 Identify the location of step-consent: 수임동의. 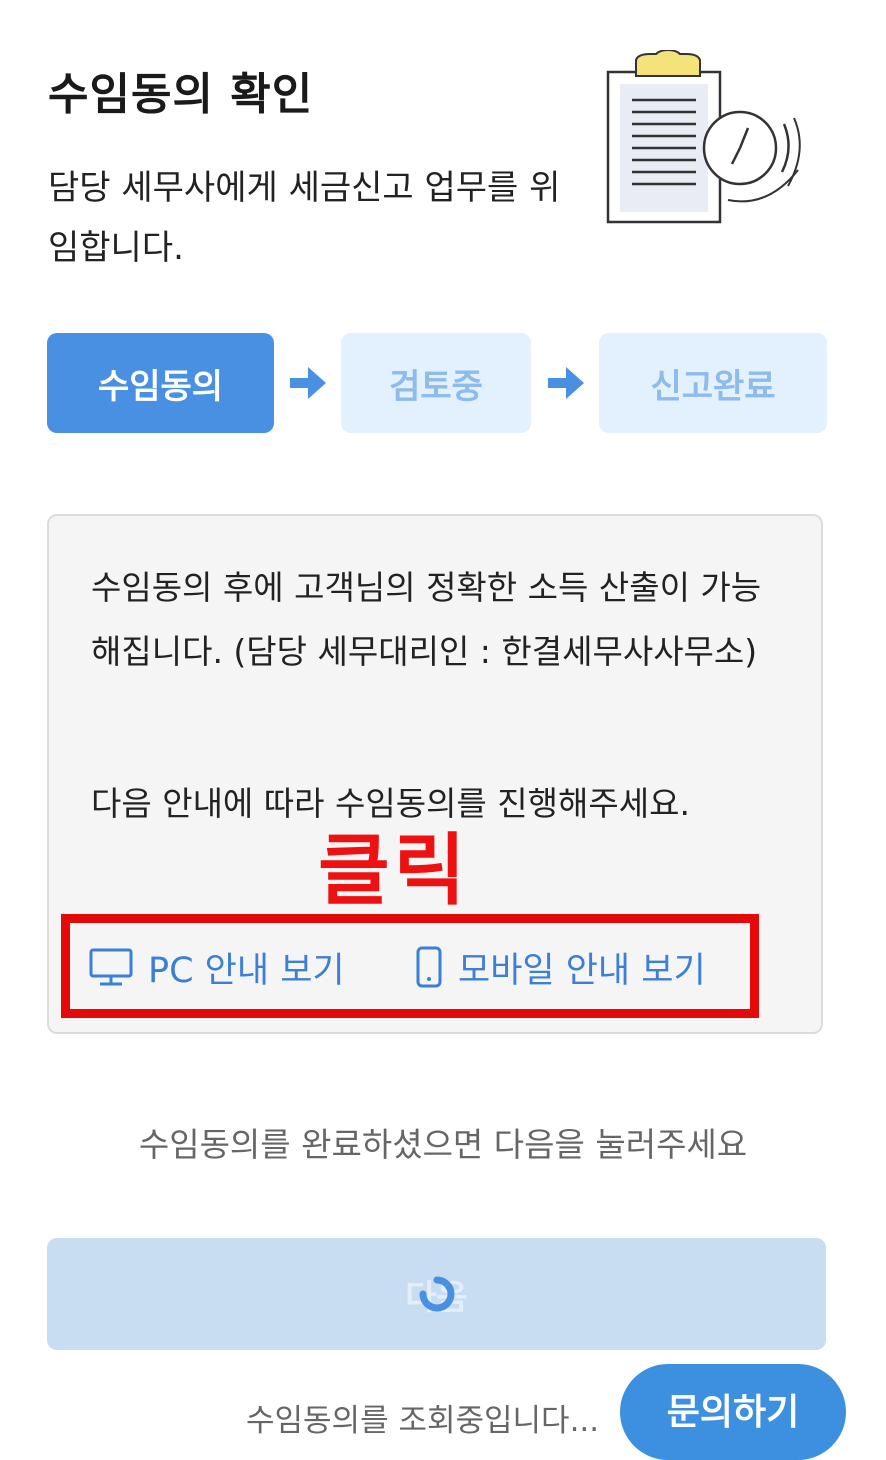
(160, 383).